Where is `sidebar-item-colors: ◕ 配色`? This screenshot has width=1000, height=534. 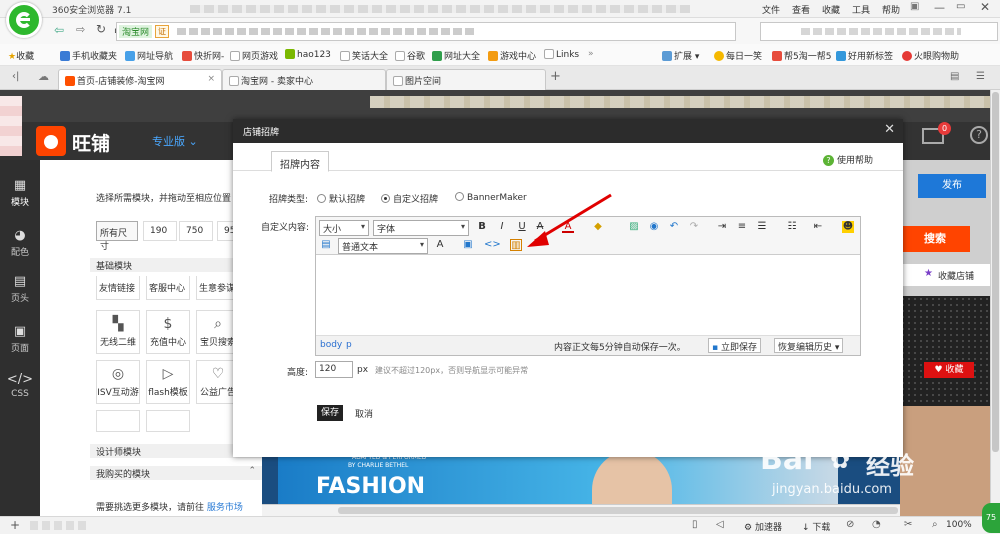 sidebar-item-colors: ◕ 配色 is located at coordinates (20, 243).